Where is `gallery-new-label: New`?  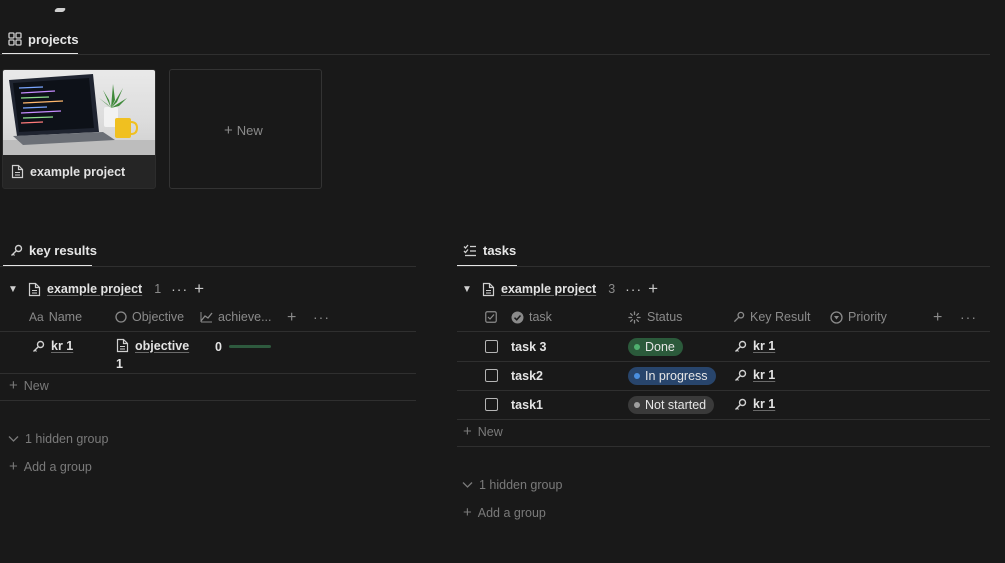
gallery-new-label: New is located at coordinates (249, 130).